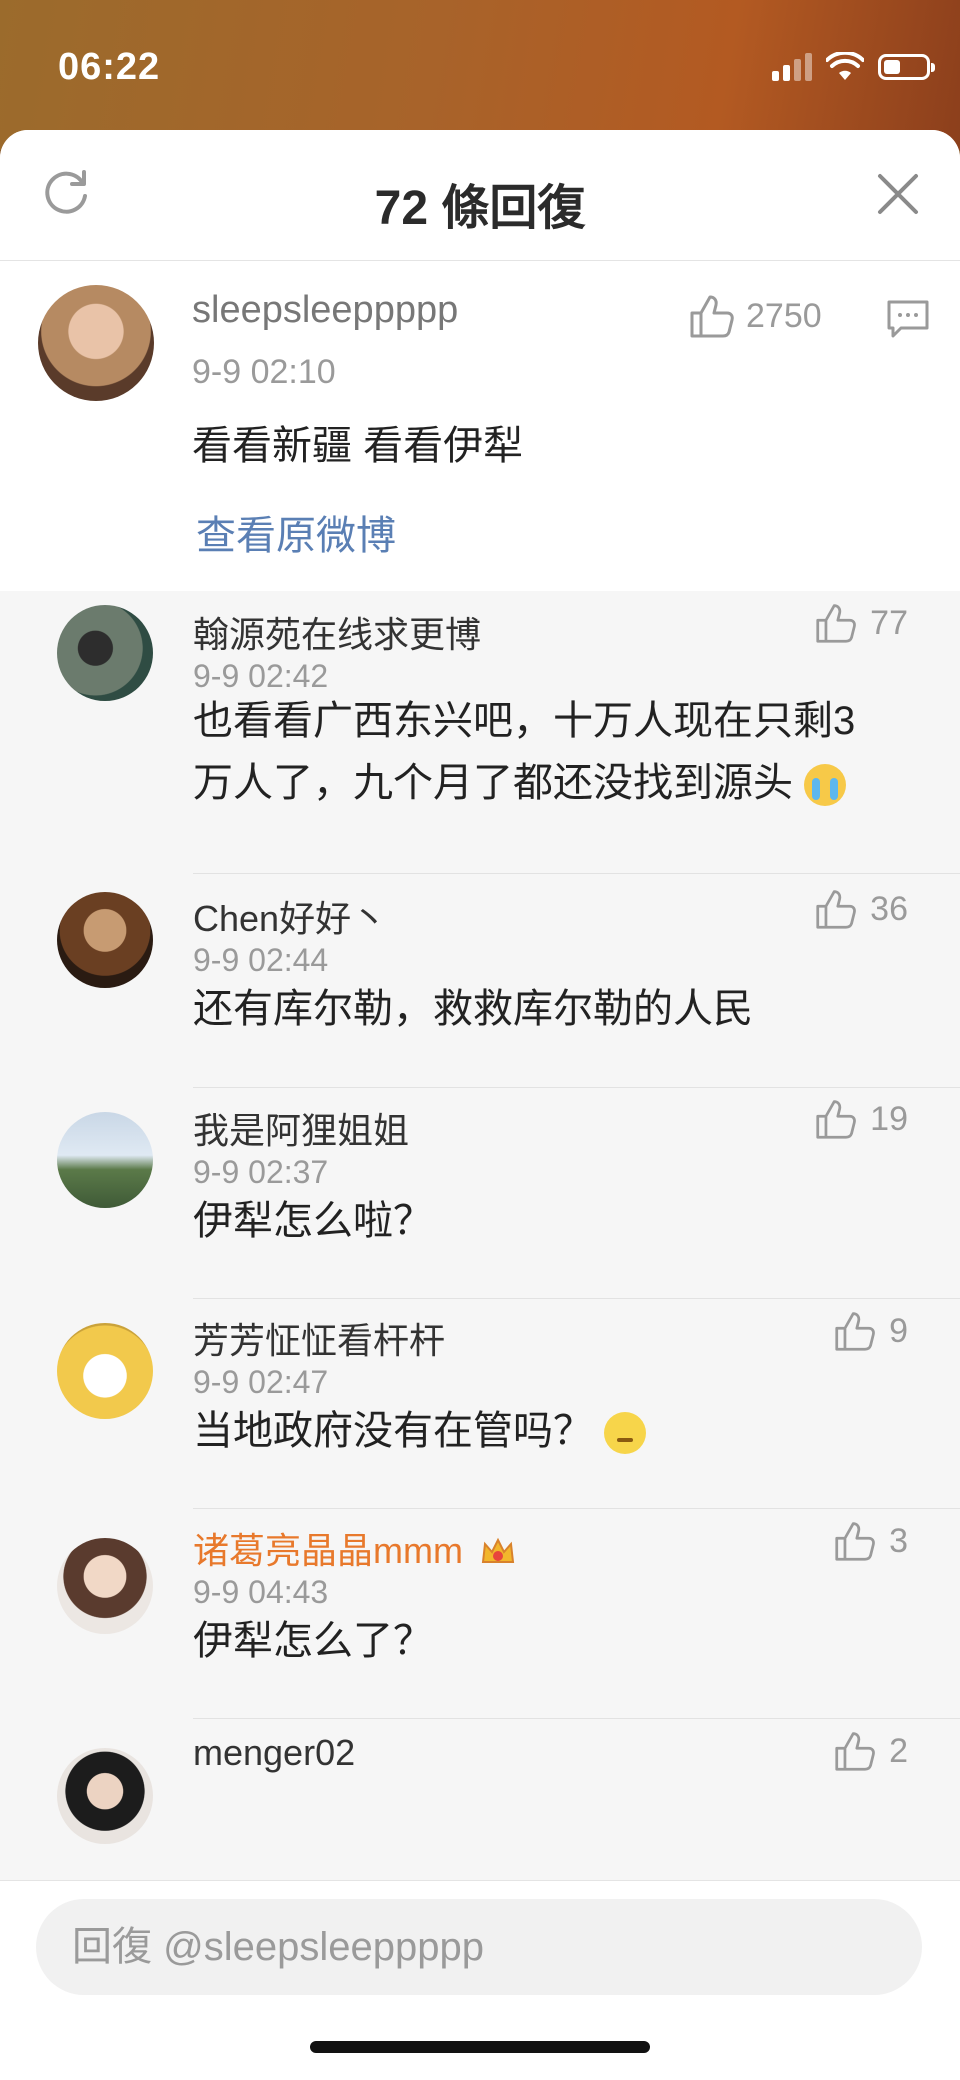 Image resolution: width=960 pixels, height=2080 pixels. I want to click on like-button: 77, so click(861, 623).